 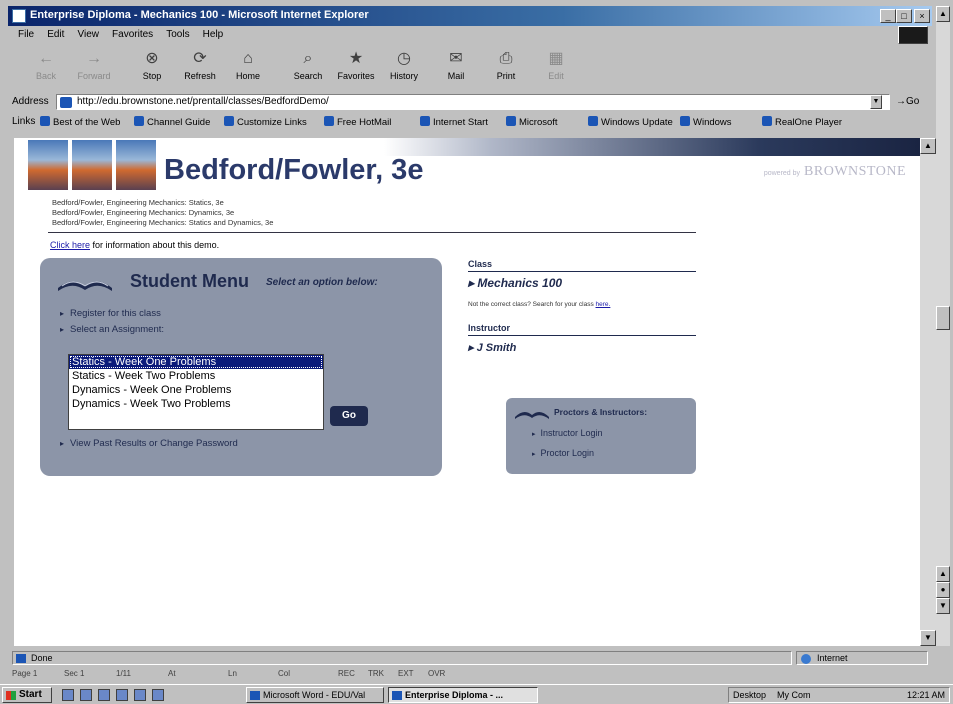 What do you see at coordinates (372, 232) in the screenshot?
I see `divider` at bounding box center [372, 232].